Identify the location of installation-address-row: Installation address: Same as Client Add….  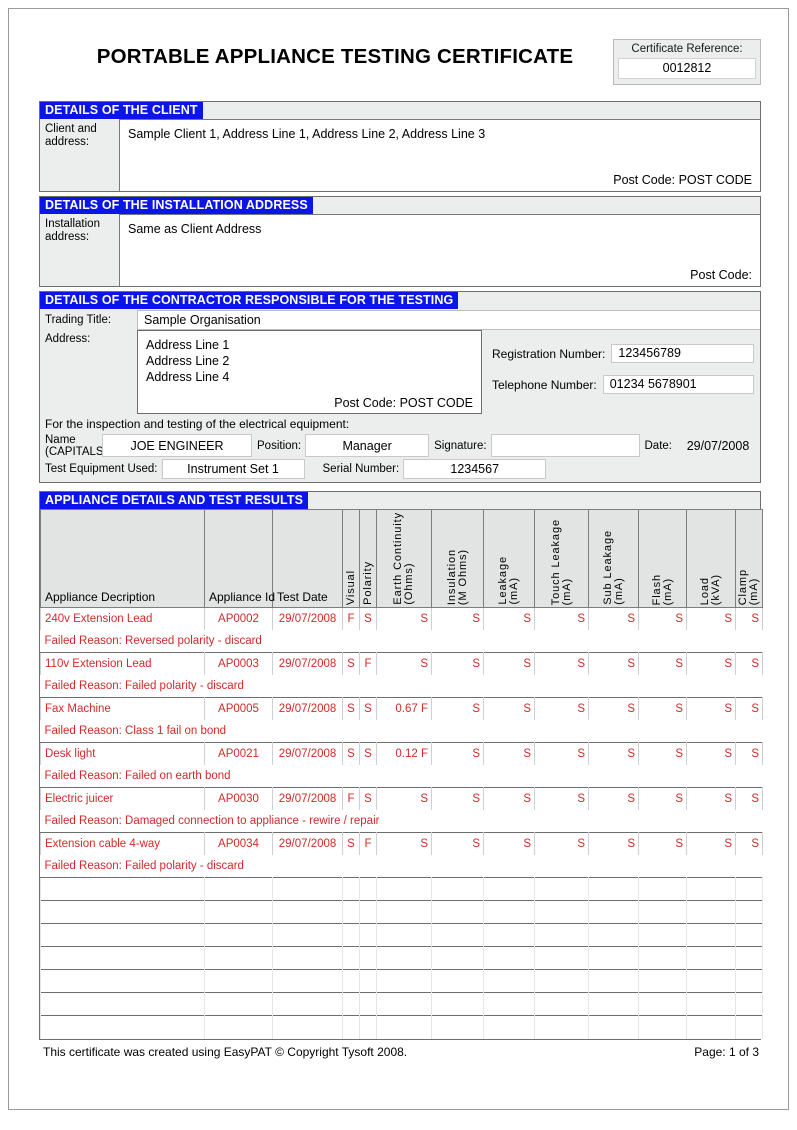
(400, 250).